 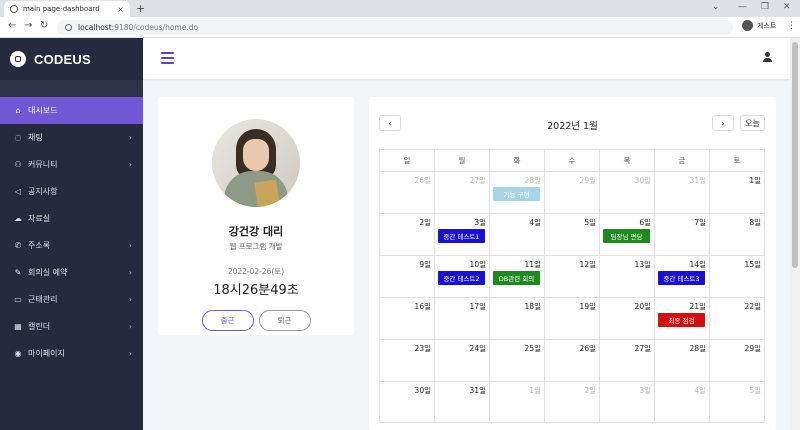 I want to click on calendar-event: 중간 테스트3, so click(x=681, y=278).